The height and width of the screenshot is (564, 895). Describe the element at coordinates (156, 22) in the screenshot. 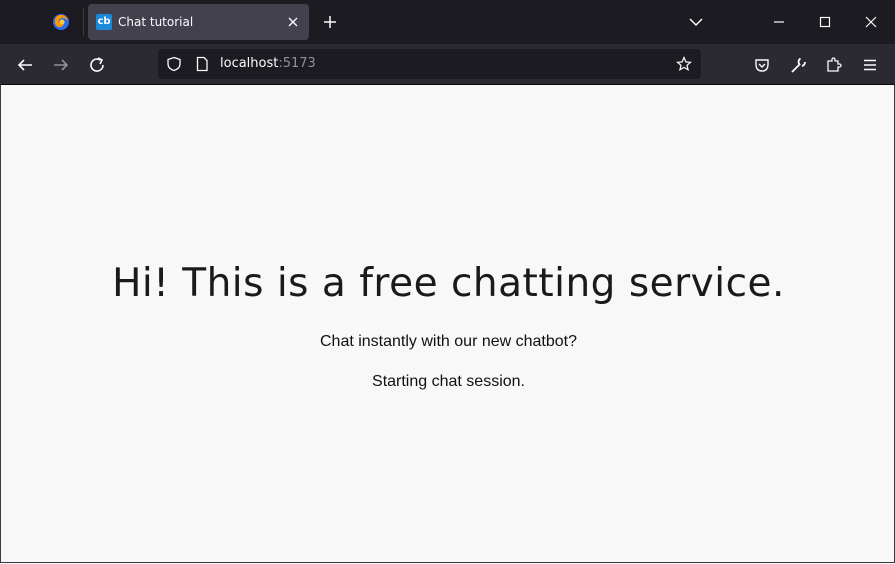

I see `tab-title: Chat tutorial` at that location.